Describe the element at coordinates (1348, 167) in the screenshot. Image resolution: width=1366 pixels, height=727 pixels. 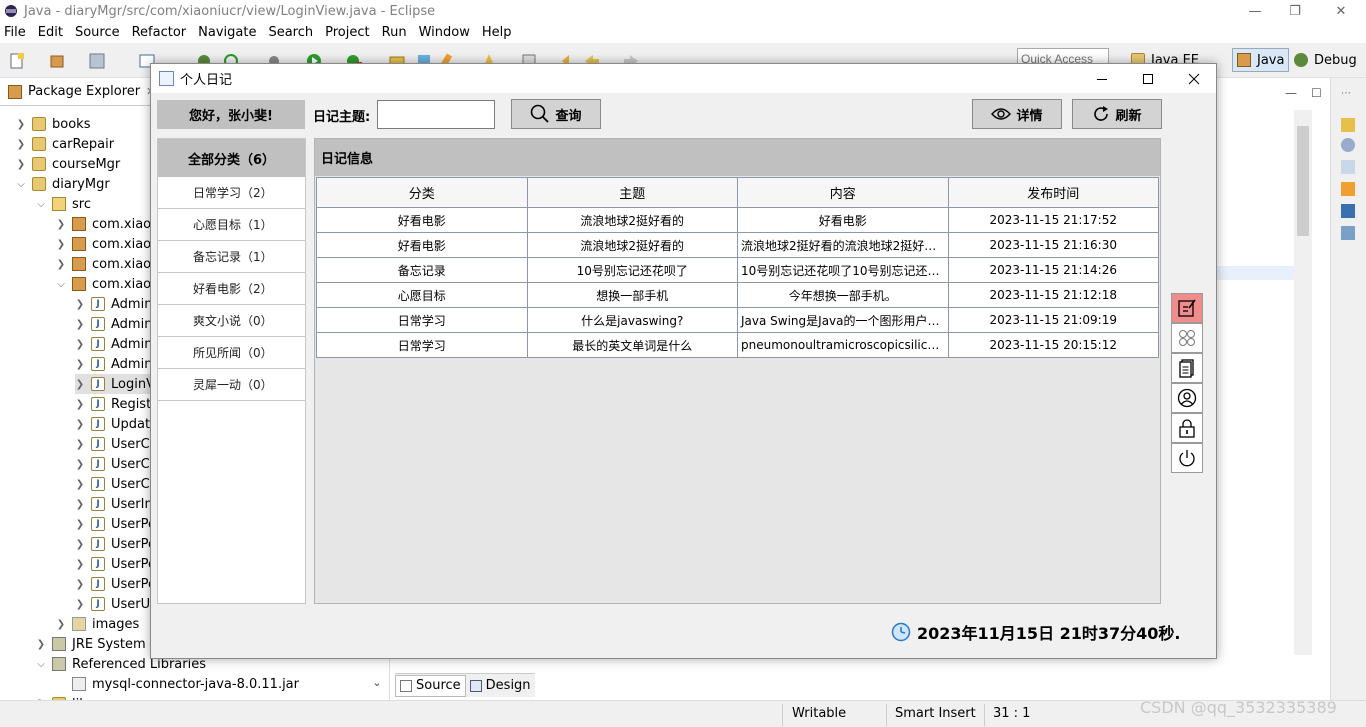
I see `javadoc-icon` at that location.